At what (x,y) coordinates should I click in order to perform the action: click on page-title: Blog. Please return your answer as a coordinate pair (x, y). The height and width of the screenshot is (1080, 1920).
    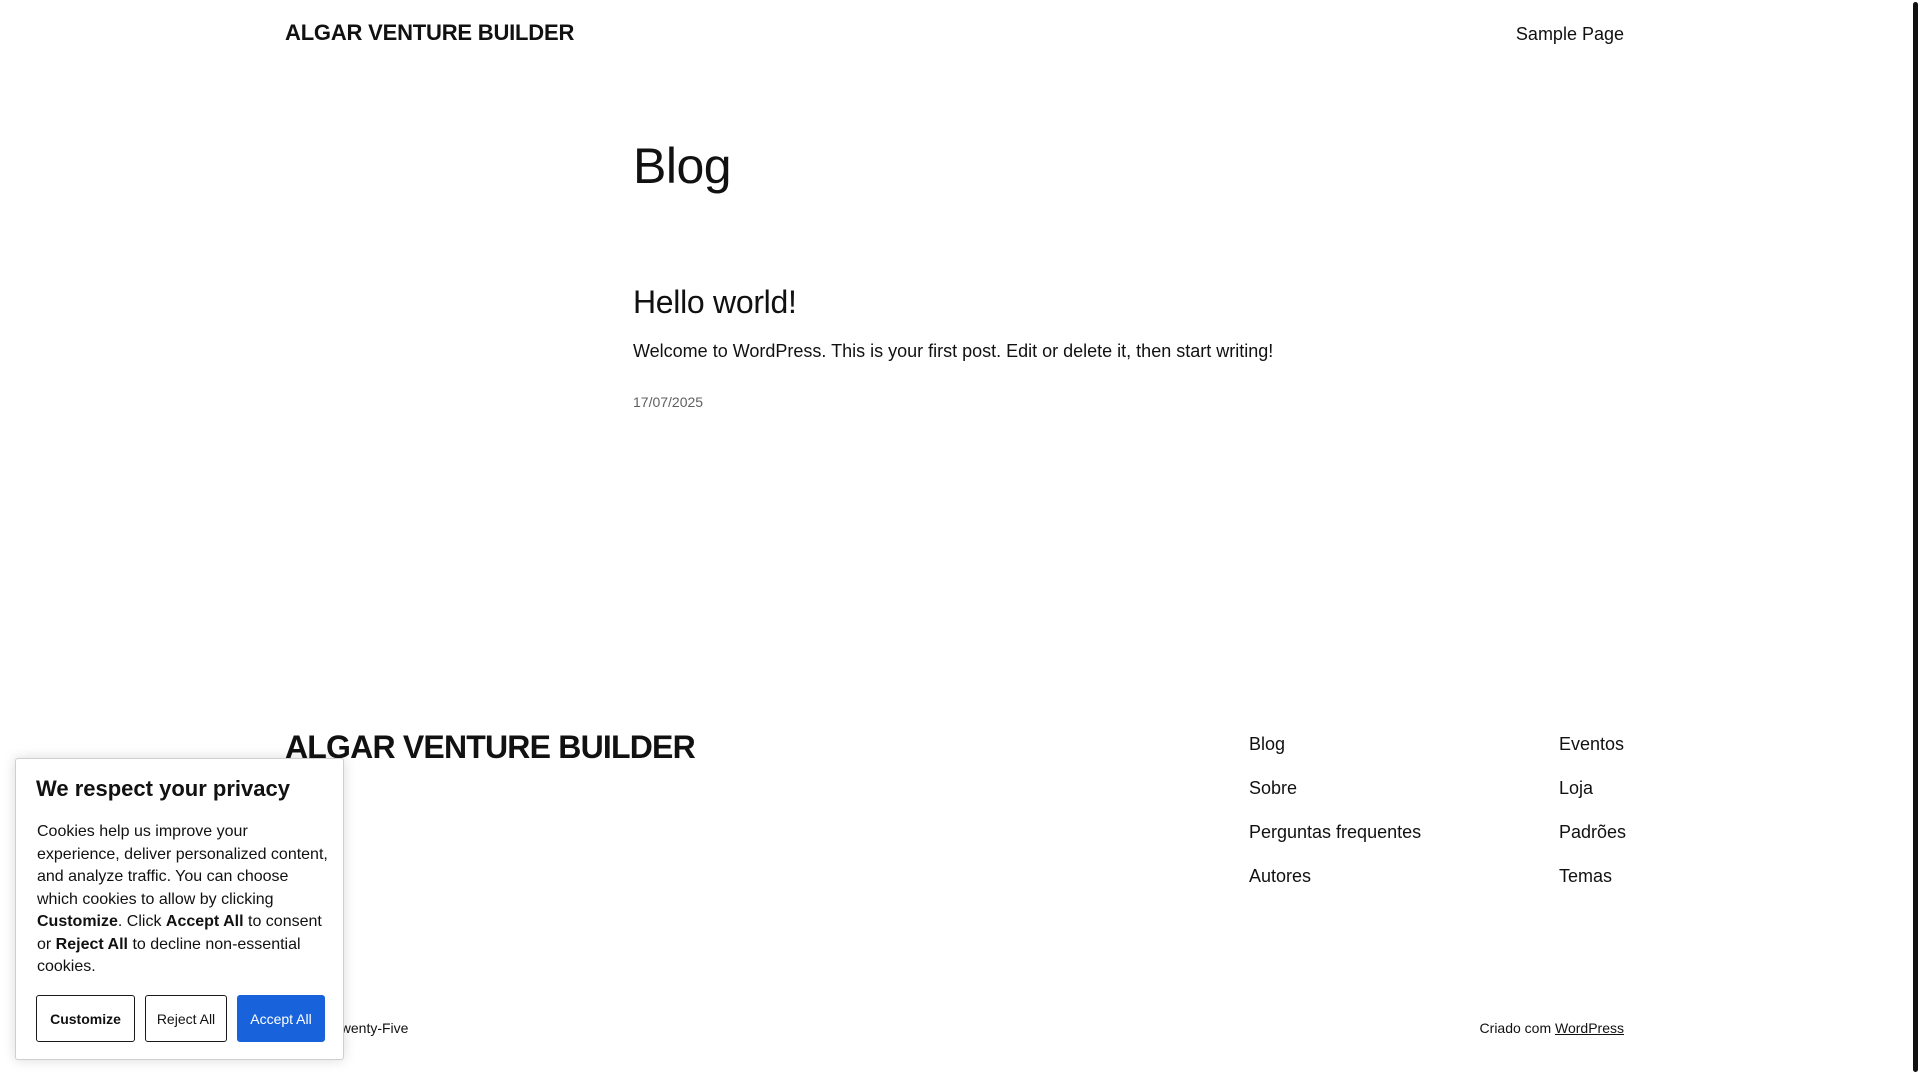
    Looking at the image, I should click on (682, 166).